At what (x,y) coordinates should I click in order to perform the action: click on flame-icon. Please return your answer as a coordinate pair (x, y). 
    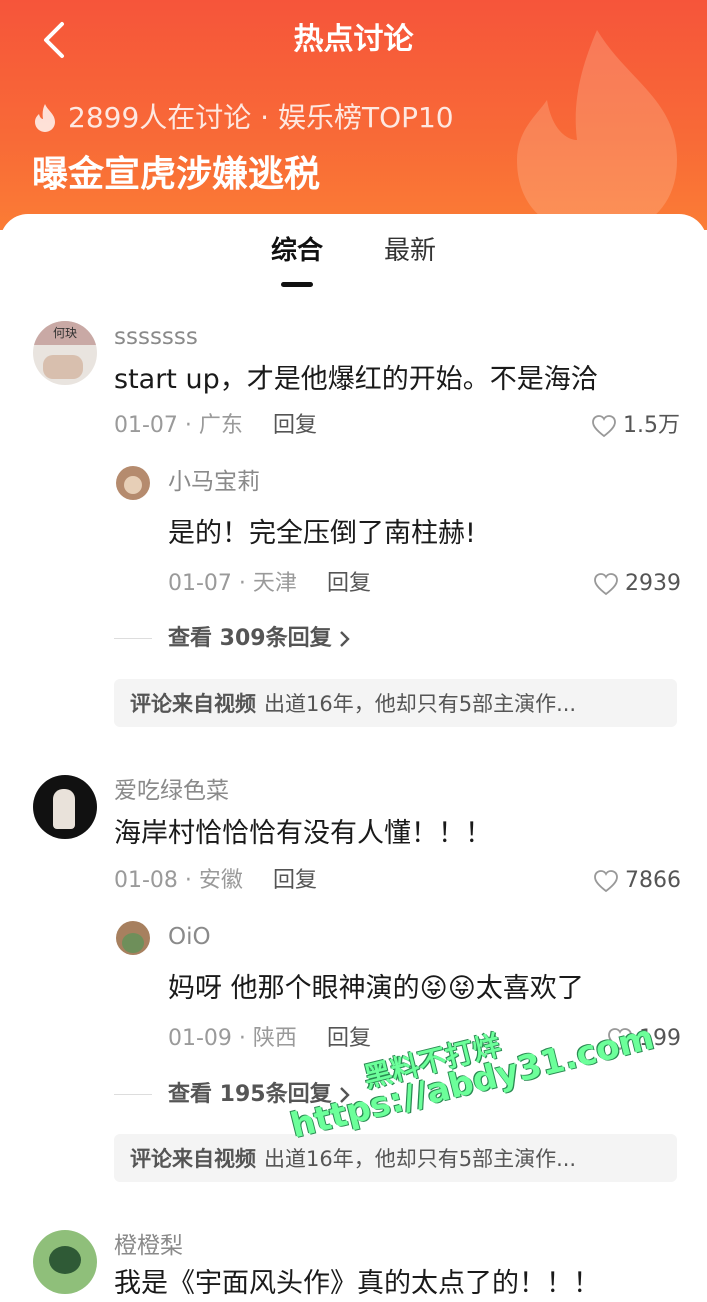
    Looking at the image, I should click on (45, 118).